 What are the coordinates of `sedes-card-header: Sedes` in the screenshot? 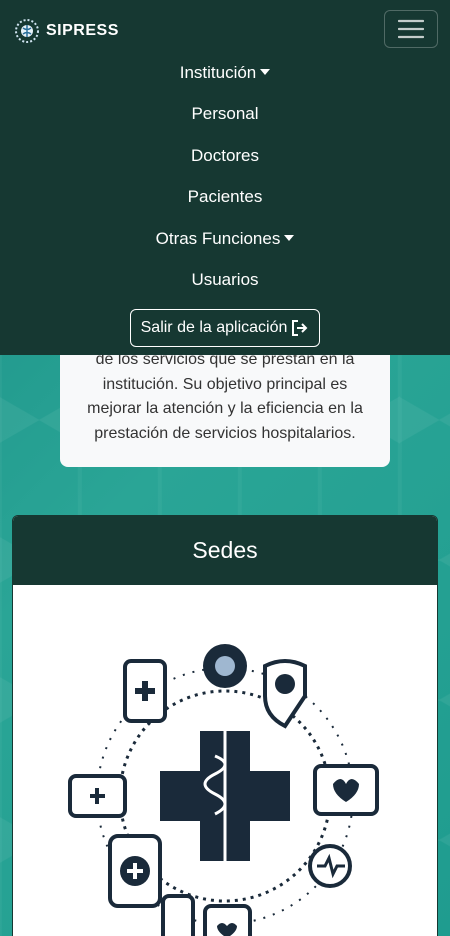 It's located at (225, 550).